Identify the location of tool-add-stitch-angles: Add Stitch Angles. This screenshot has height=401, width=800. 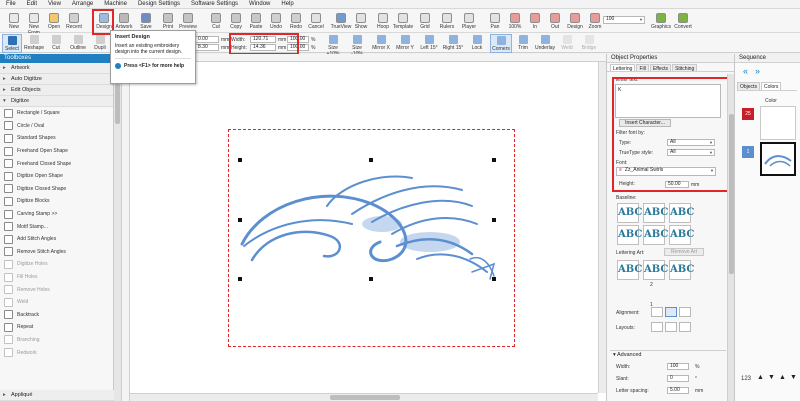
(56, 239).